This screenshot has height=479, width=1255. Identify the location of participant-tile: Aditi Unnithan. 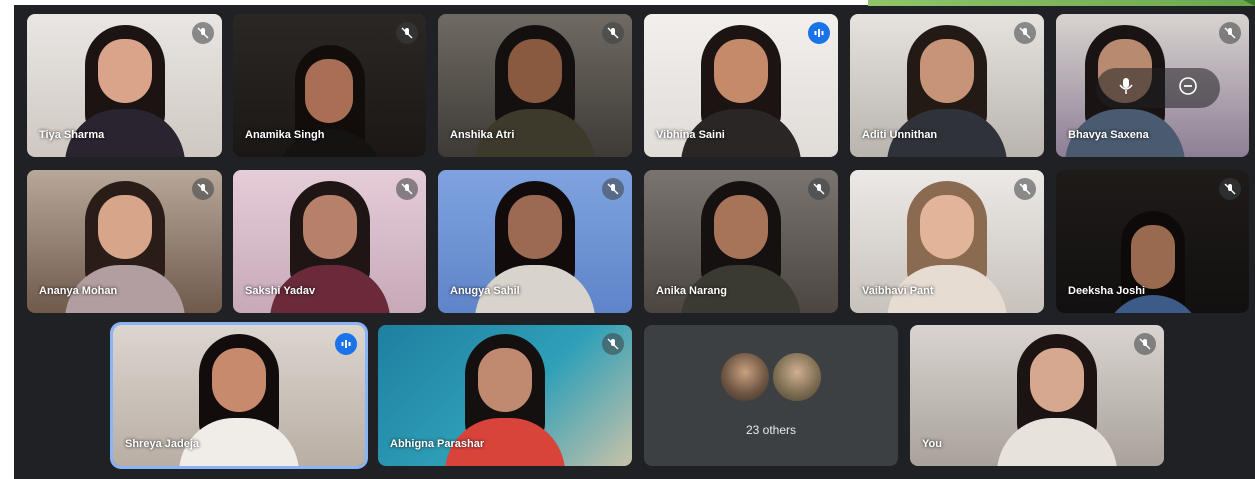
(947, 85).